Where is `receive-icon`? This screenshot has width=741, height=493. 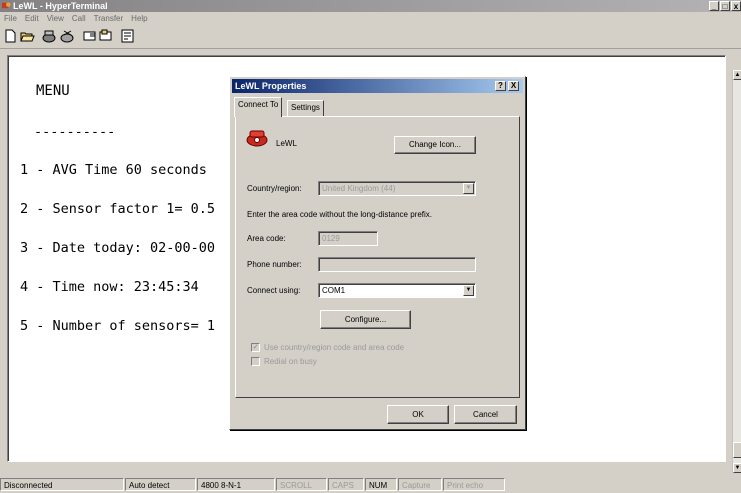 receive-icon is located at coordinates (105, 36).